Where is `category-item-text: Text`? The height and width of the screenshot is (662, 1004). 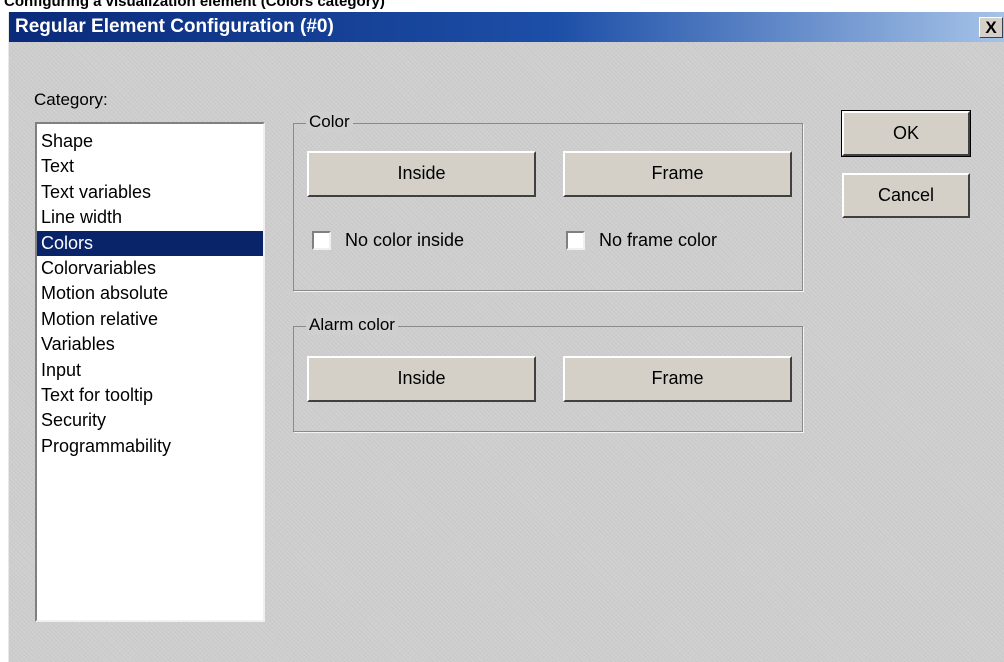 category-item-text: Text is located at coordinates (150, 166).